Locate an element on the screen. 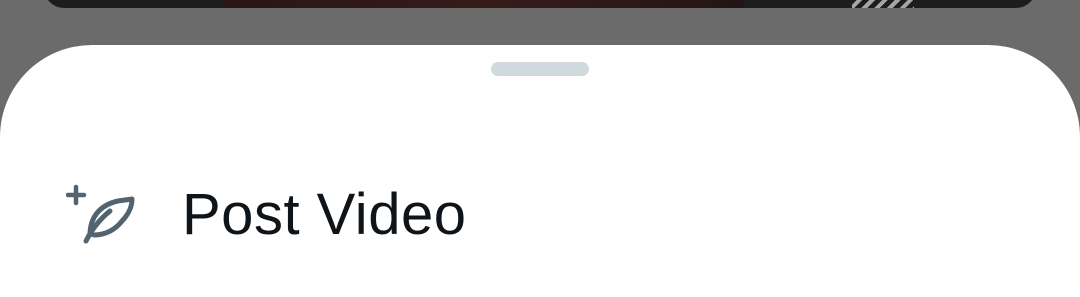  compose-feather-plus-icon is located at coordinates (100, 214).